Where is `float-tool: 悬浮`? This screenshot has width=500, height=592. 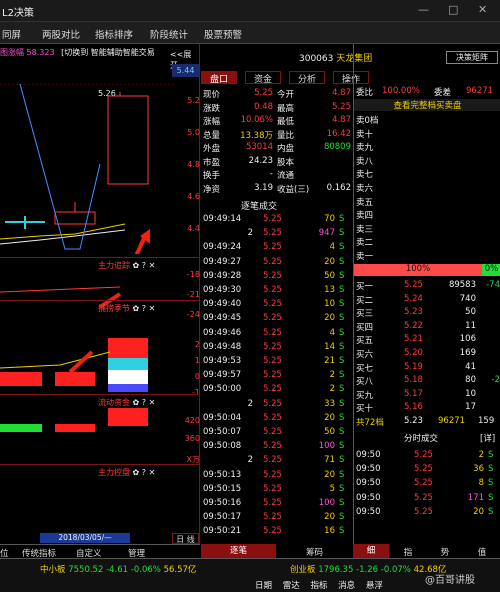 float-tool: 悬浮 is located at coordinates (374, 586).